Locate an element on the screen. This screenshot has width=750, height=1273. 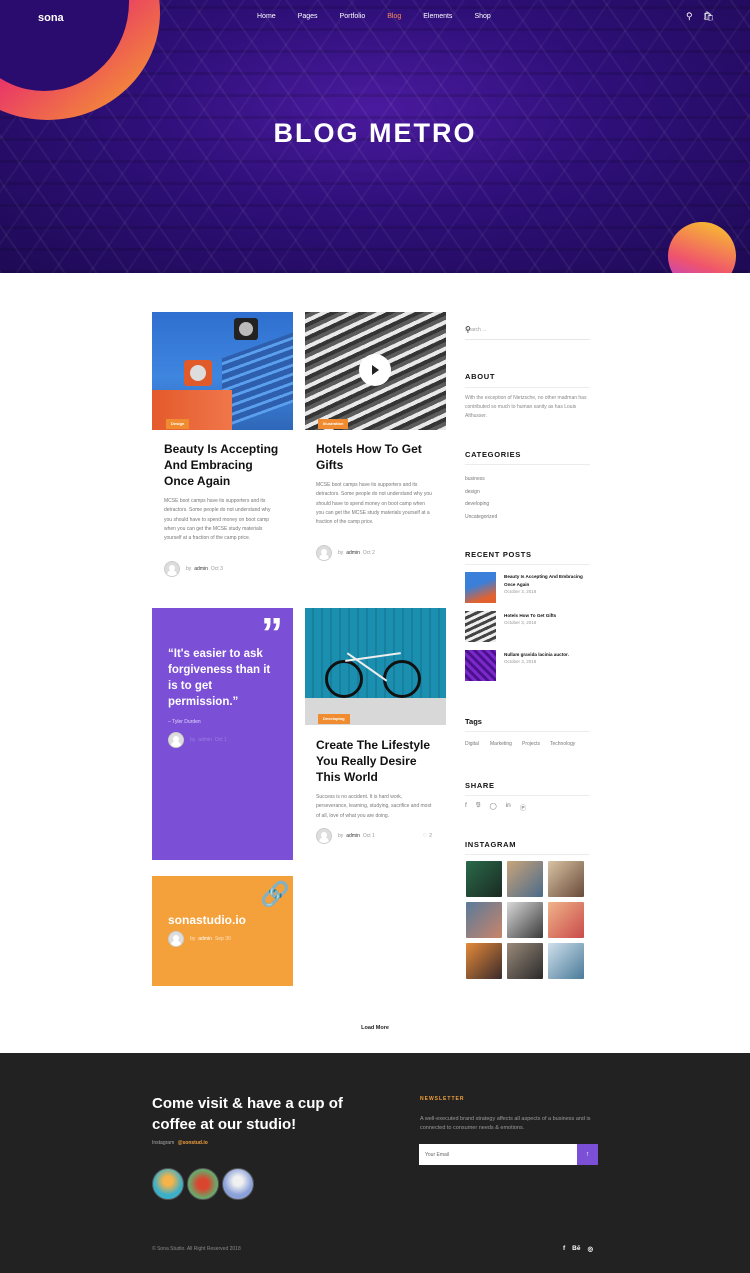
post-tag: Illustration is located at coordinates (333, 424).